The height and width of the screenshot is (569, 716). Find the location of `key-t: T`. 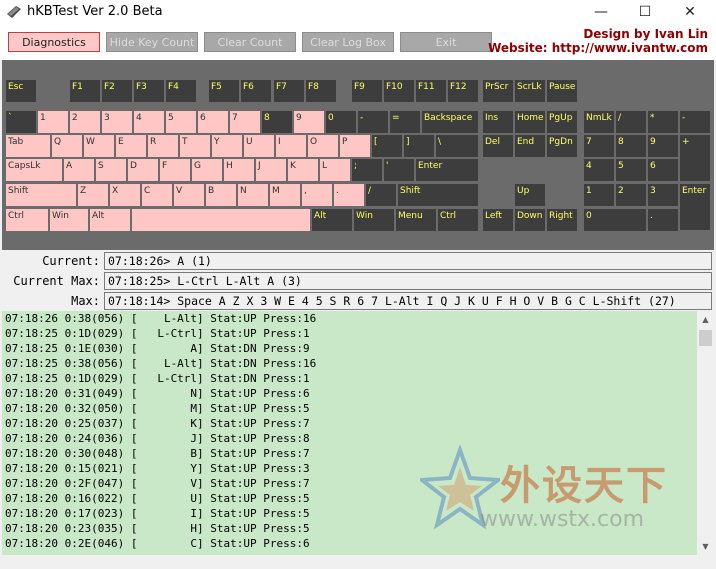

key-t: T is located at coordinates (195, 146).